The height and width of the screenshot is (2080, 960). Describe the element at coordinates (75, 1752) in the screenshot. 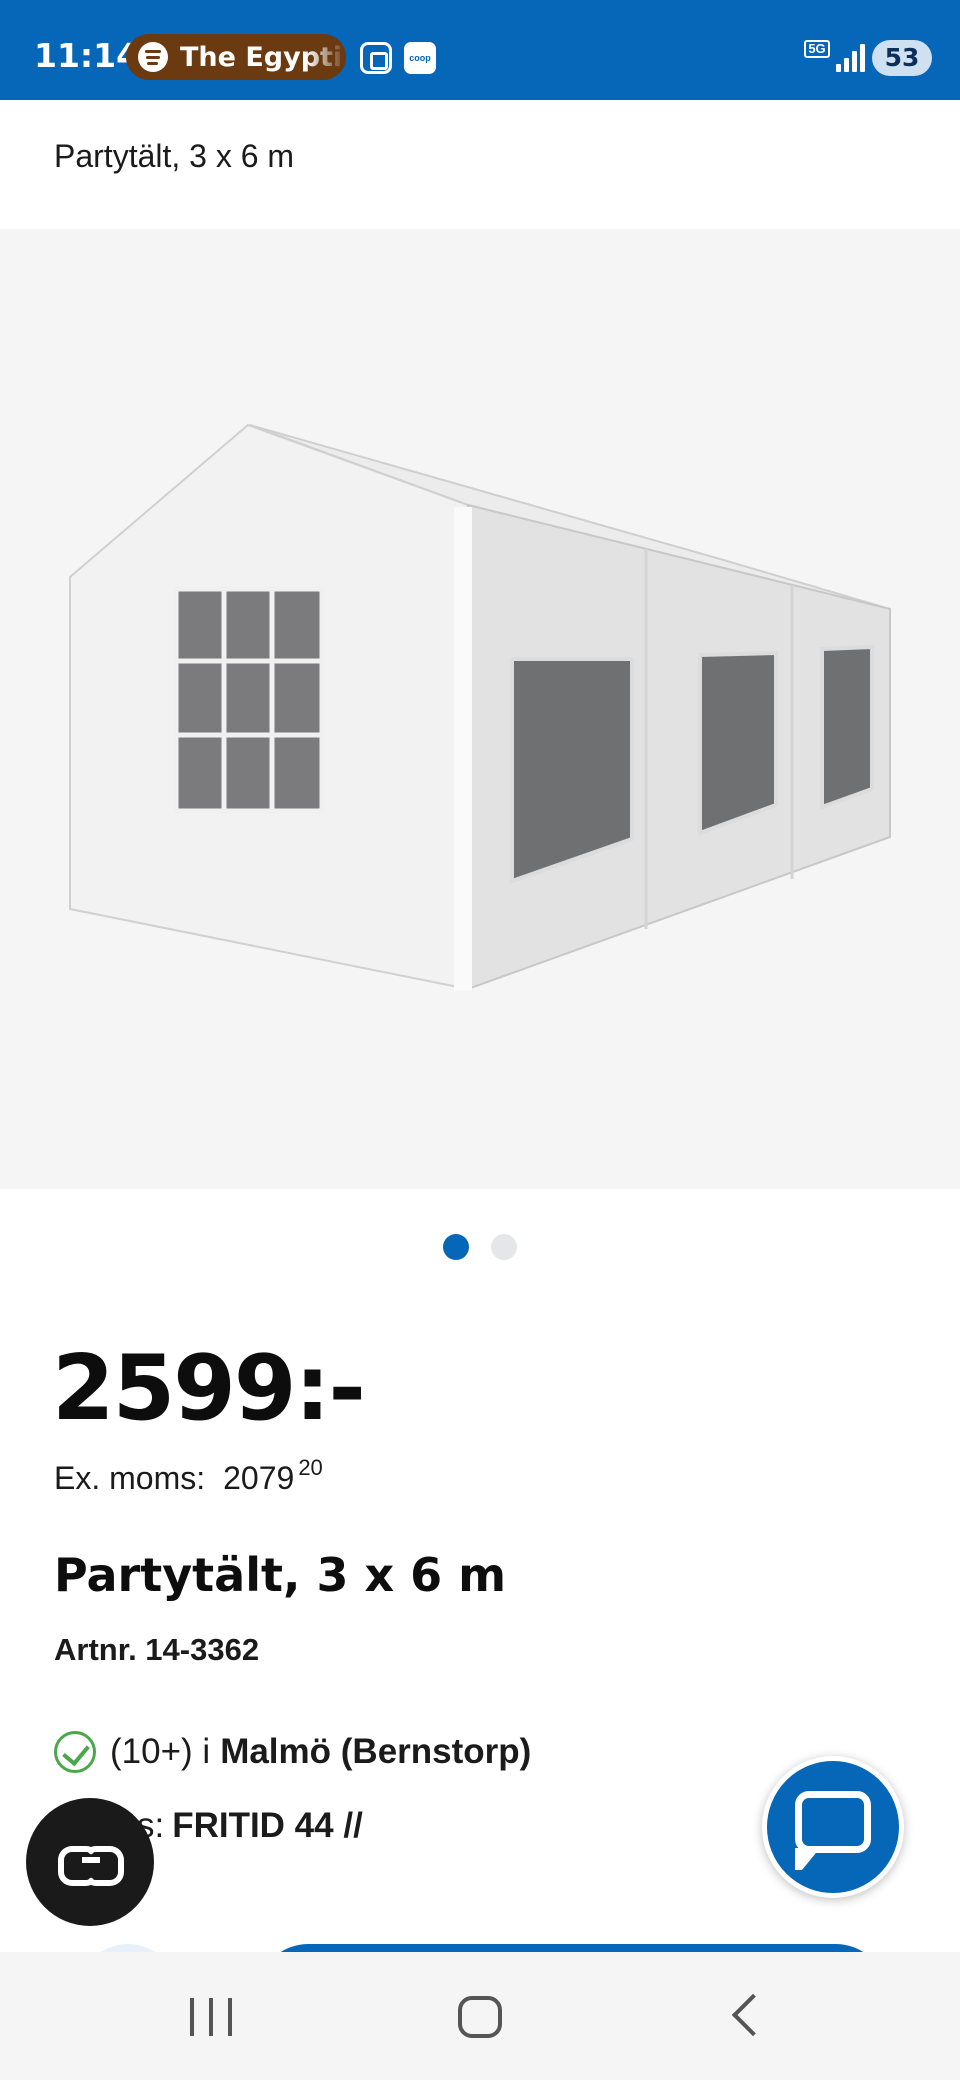

I see `check-circle-icon` at that location.